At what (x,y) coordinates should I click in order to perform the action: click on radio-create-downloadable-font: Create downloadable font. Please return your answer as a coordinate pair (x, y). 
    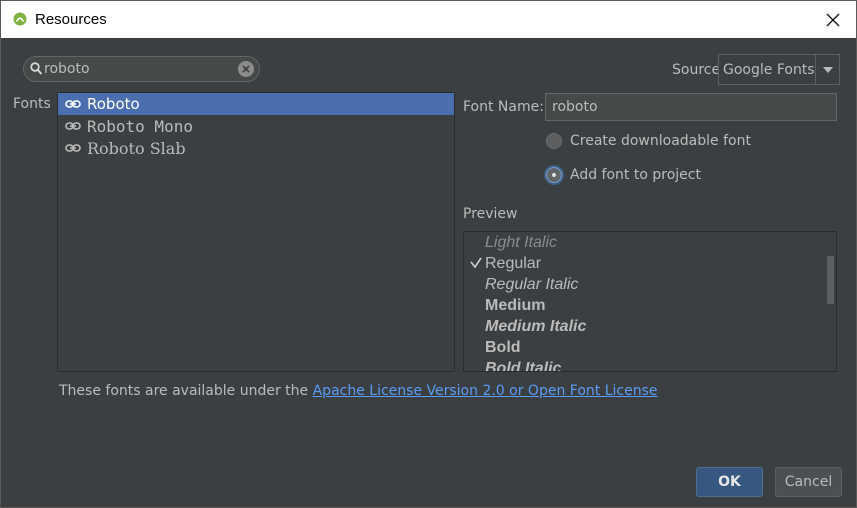
    Looking at the image, I should click on (648, 141).